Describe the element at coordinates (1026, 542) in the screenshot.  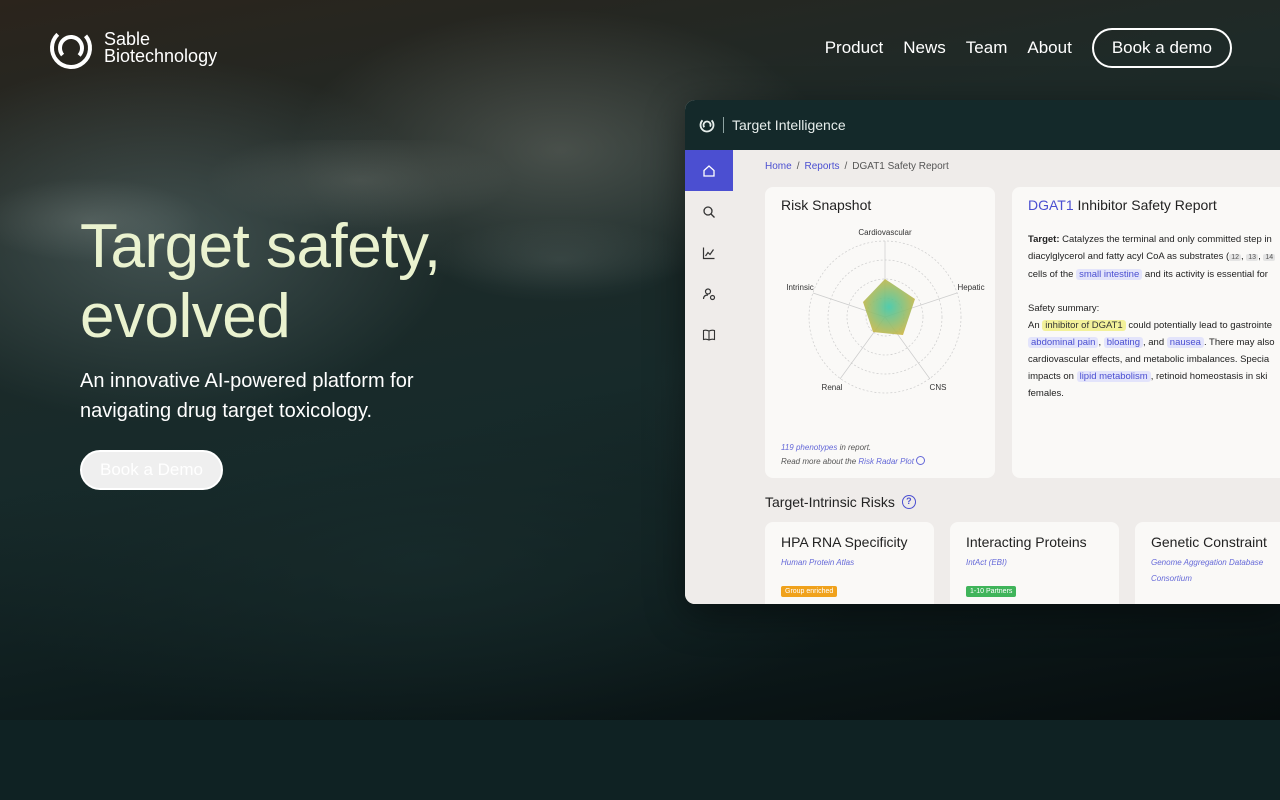
I see `interacting-proteins-title: Interacting Proteins` at that location.